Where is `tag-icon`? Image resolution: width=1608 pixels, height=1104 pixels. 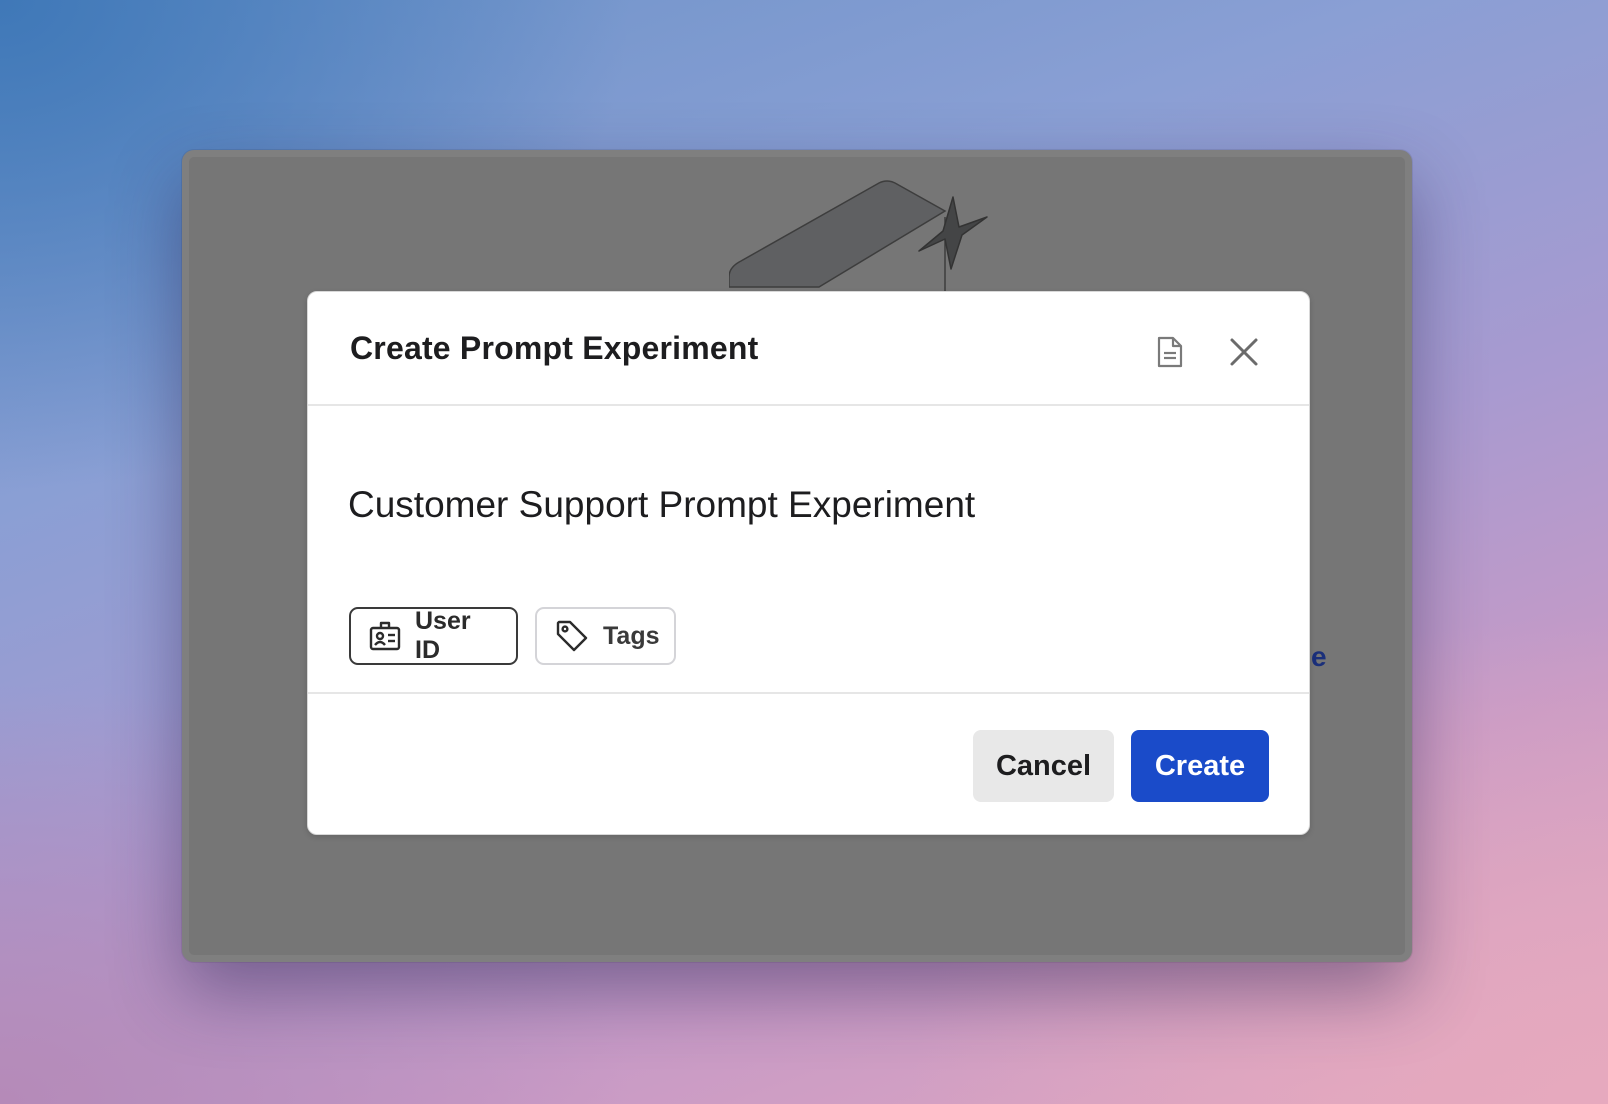
tag-icon is located at coordinates (572, 636).